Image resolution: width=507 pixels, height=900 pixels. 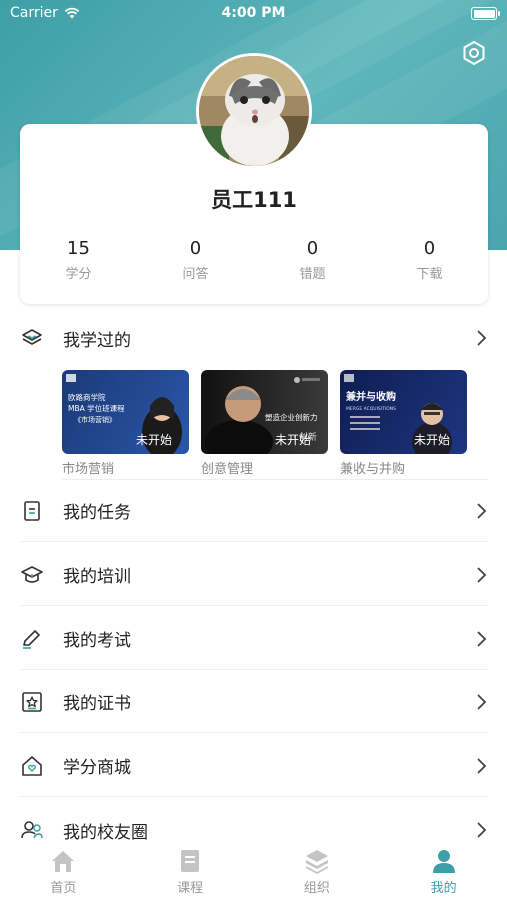 I want to click on book-icon, so click(x=190, y=861).